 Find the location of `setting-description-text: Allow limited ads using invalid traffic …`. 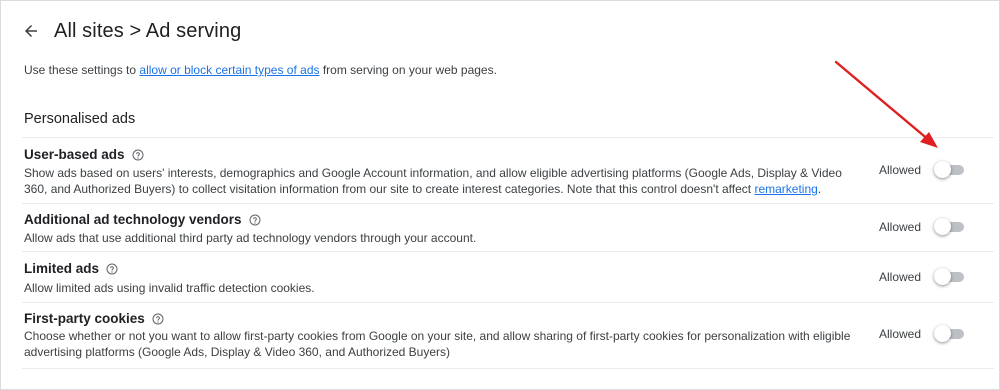

setting-description-text: Allow limited ads using invalid traffic … is located at coordinates (169, 288).